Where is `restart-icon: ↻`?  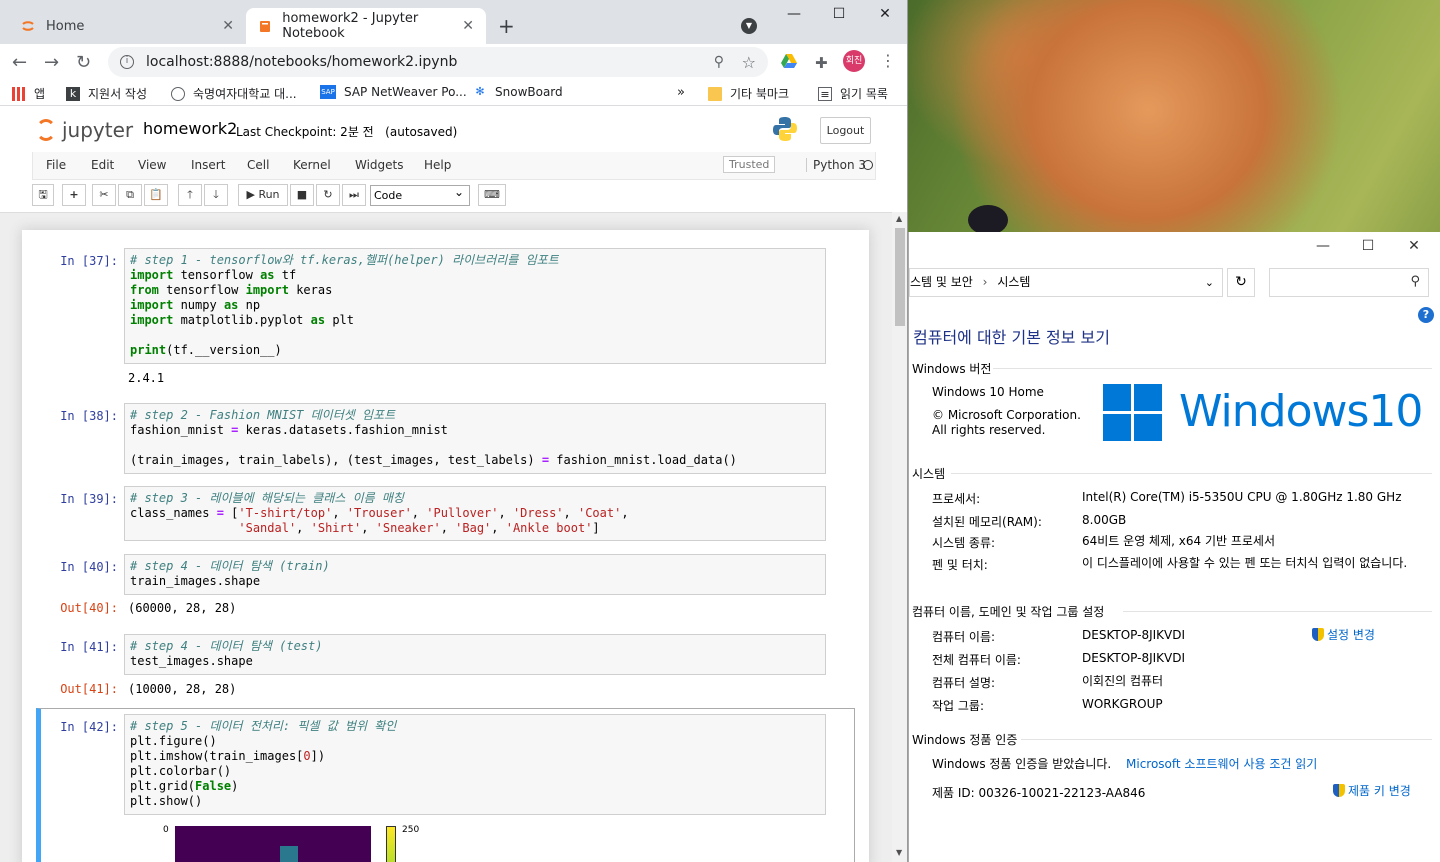 restart-icon: ↻ is located at coordinates (328, 195).